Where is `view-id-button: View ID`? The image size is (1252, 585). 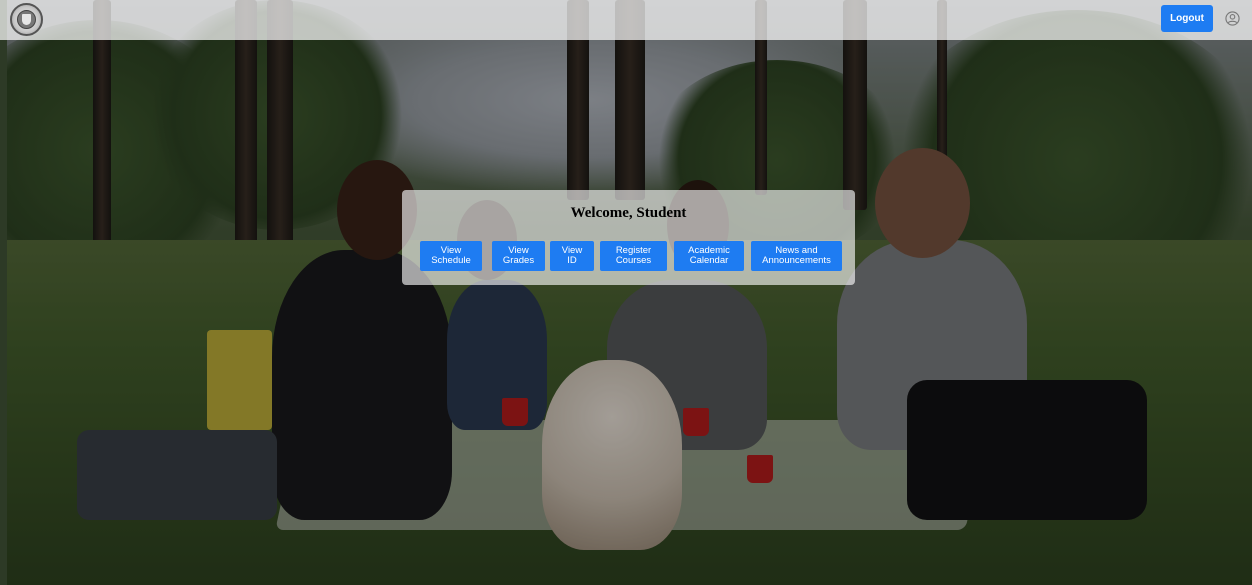 view-id-button: View ID is located at coordinates (572, 256).